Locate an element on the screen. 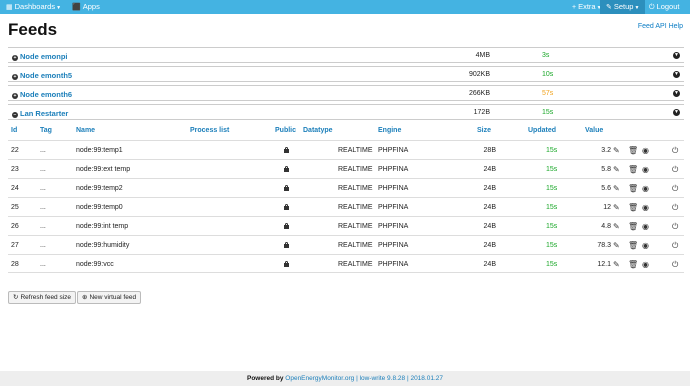  feed-value: 12 is located at coordinates (607, 207).